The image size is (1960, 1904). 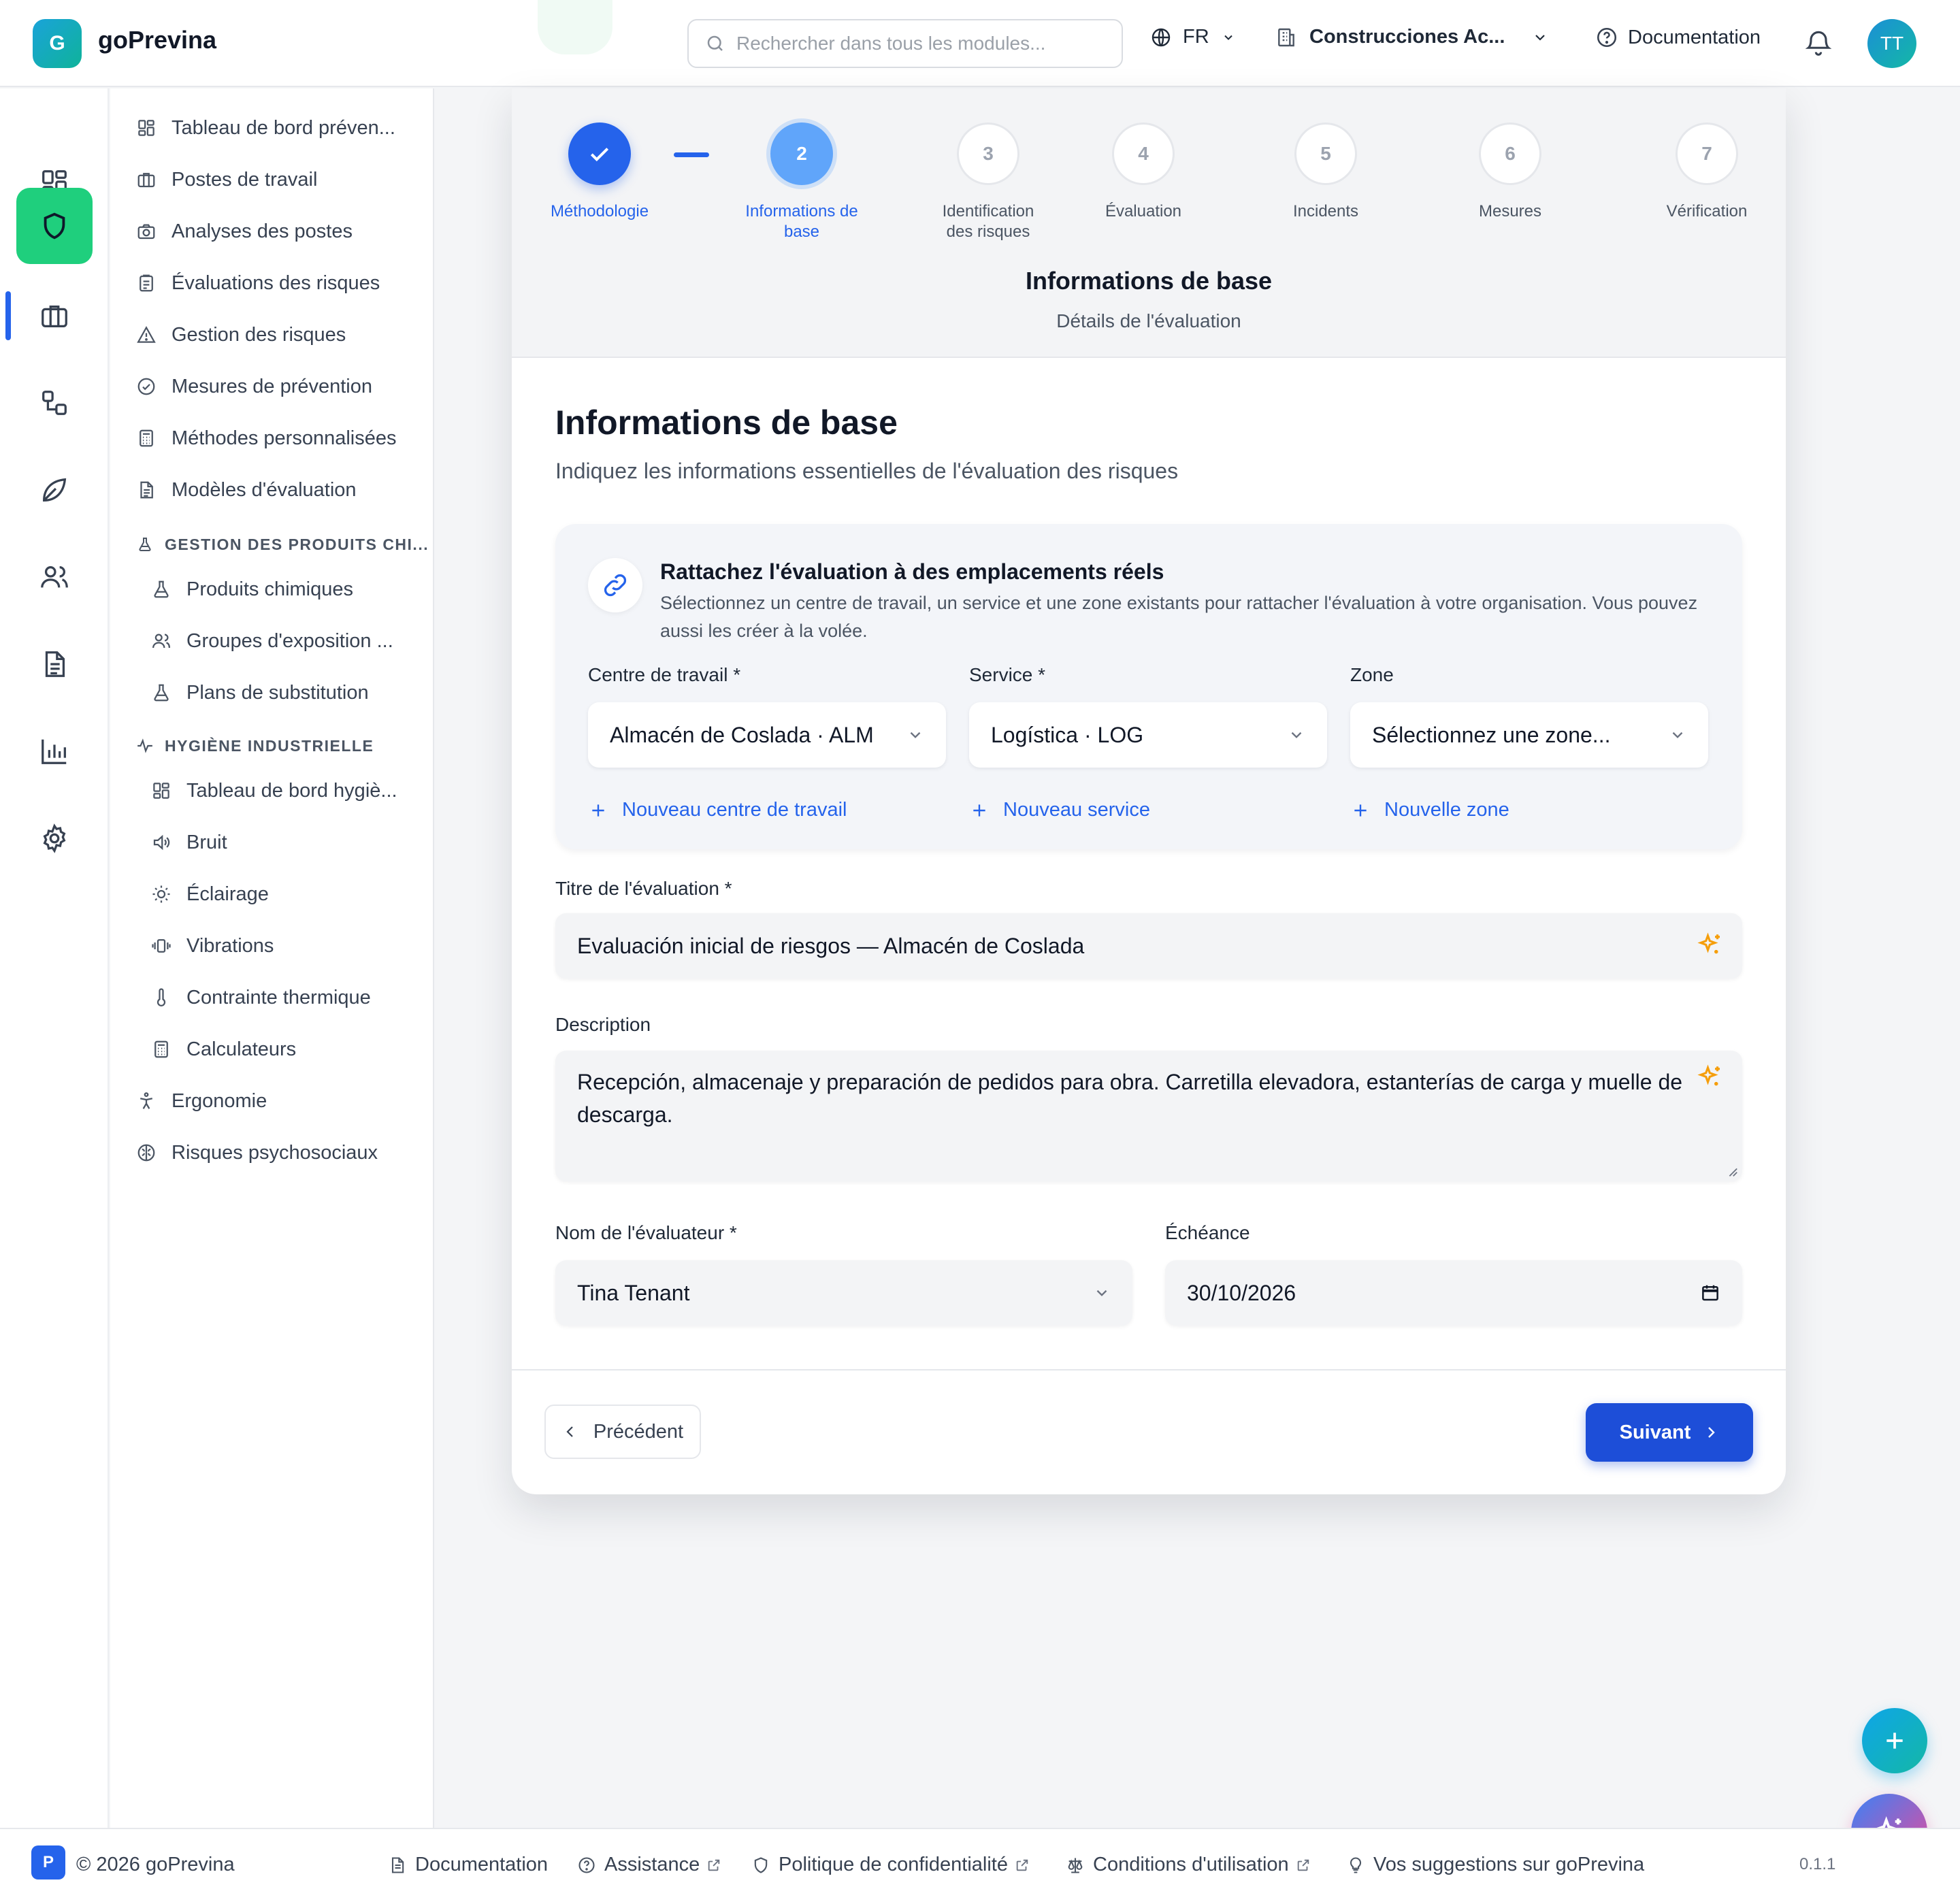 What do you see at coordinates (244, 232) in the screenshot?
I see `sidebar-item-workstation-analyses: Analyses des postes` at bounding box center [244, 232].